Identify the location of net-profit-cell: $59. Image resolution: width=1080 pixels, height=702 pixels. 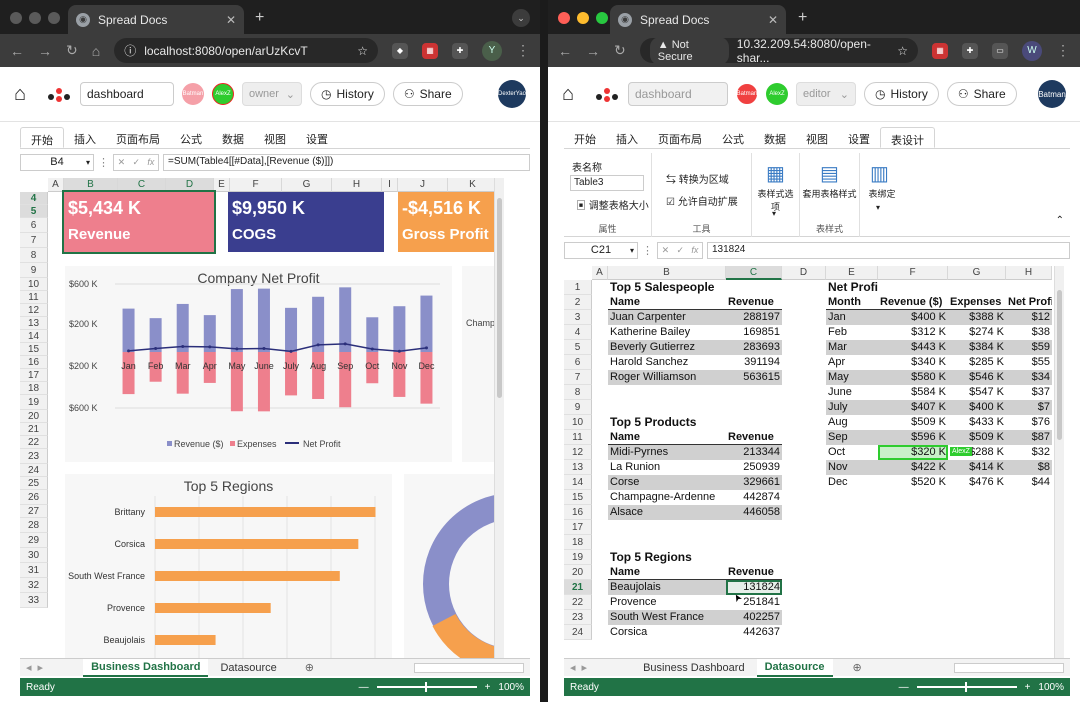
(1029, 347).